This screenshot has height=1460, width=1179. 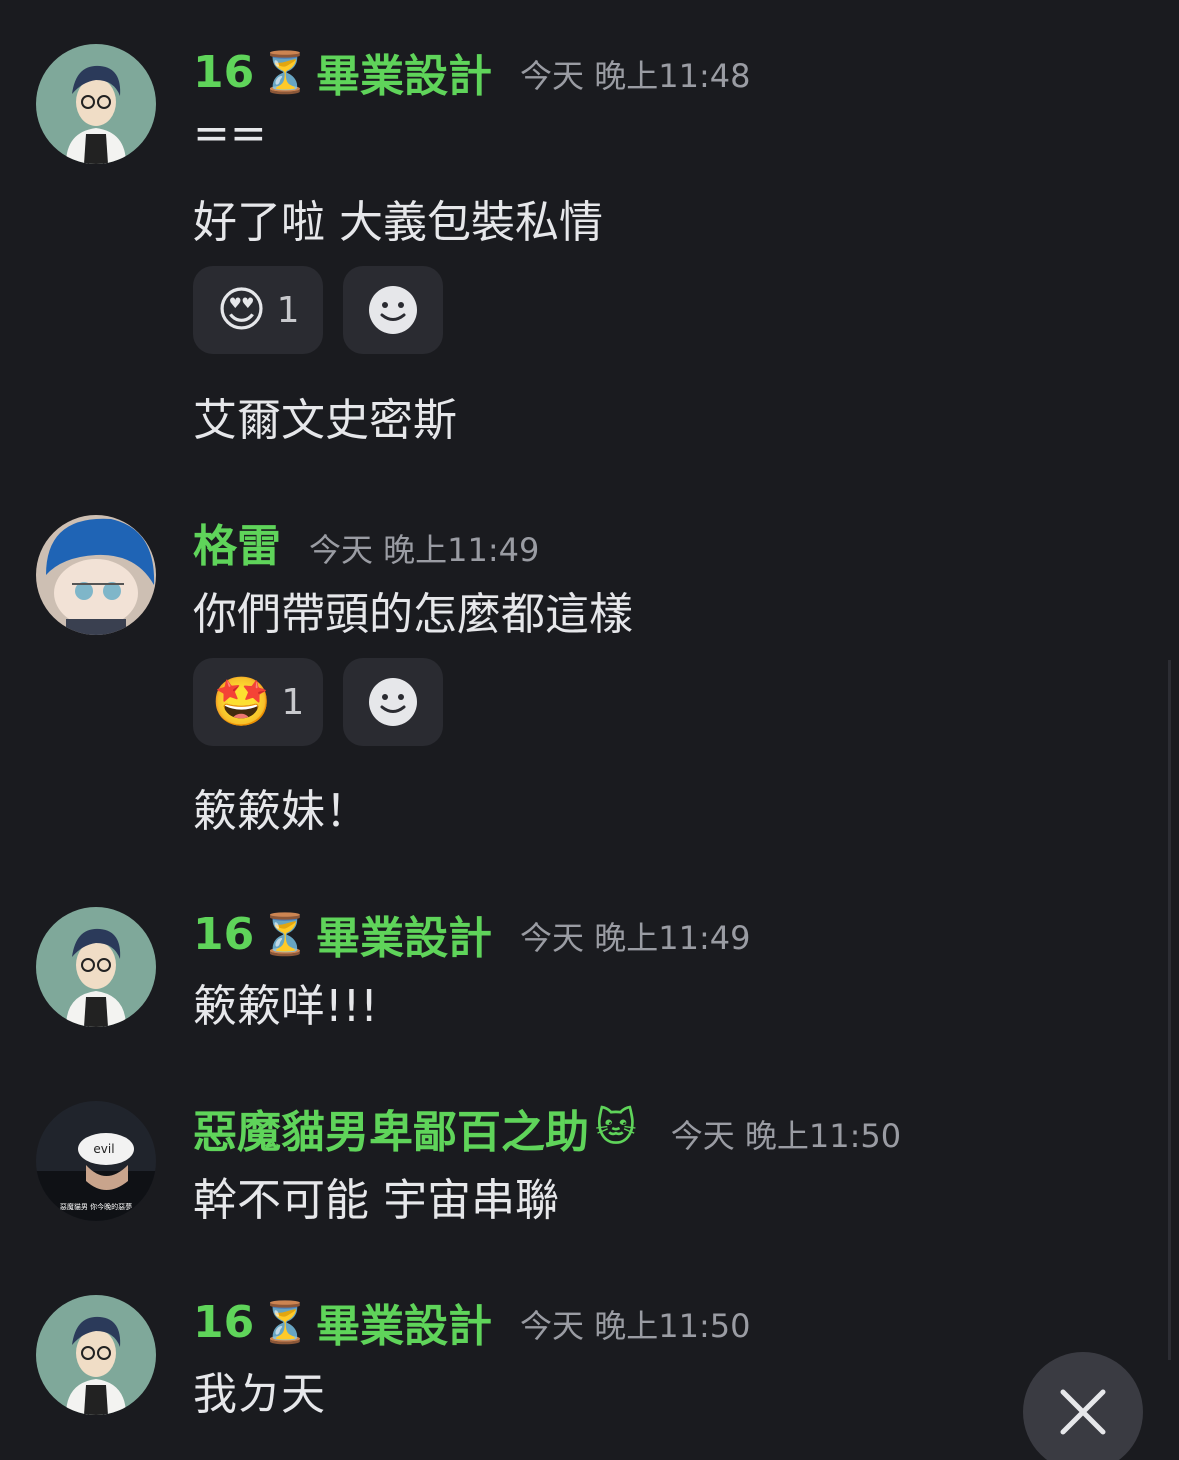 What do you see at coordinates (259, 1394) in the screenshot?
I see `message-text: 我ㄉ天` at bounding box center [259, 1394].